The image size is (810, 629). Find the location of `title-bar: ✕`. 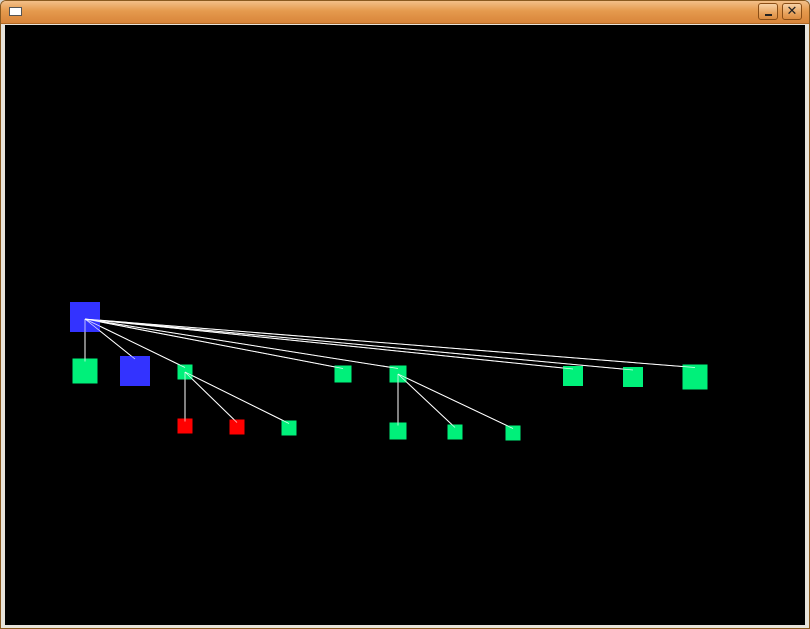

title-bar: ✕ is located at coordinates (405, 12).